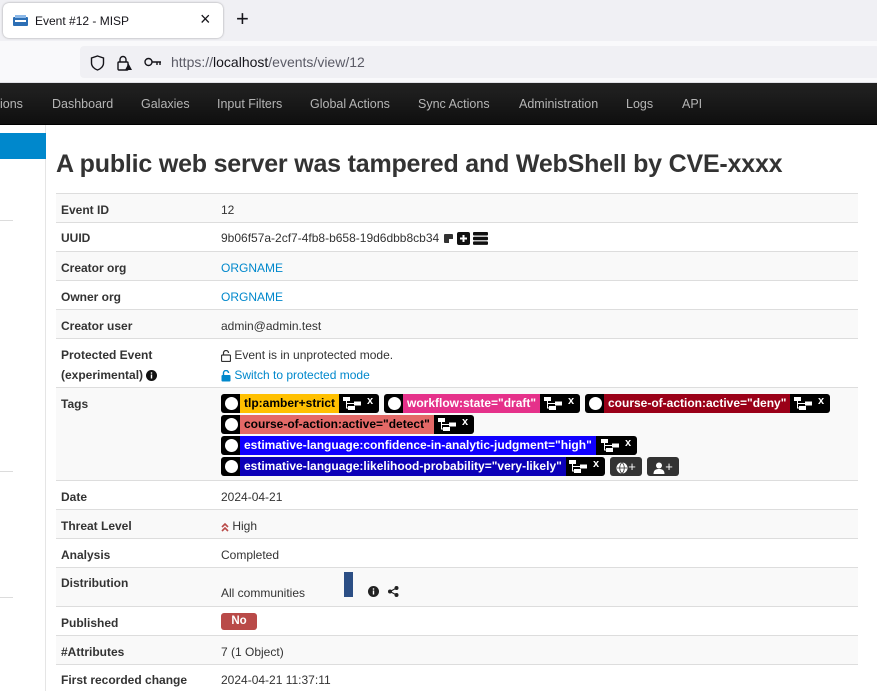 This screenshot has height=693, width=877. What do you see at coordinates (295, 375) in the screenshot?
I see `switch-protected-mode-link: Switch to protected mode` at bounding box center [295, 375].